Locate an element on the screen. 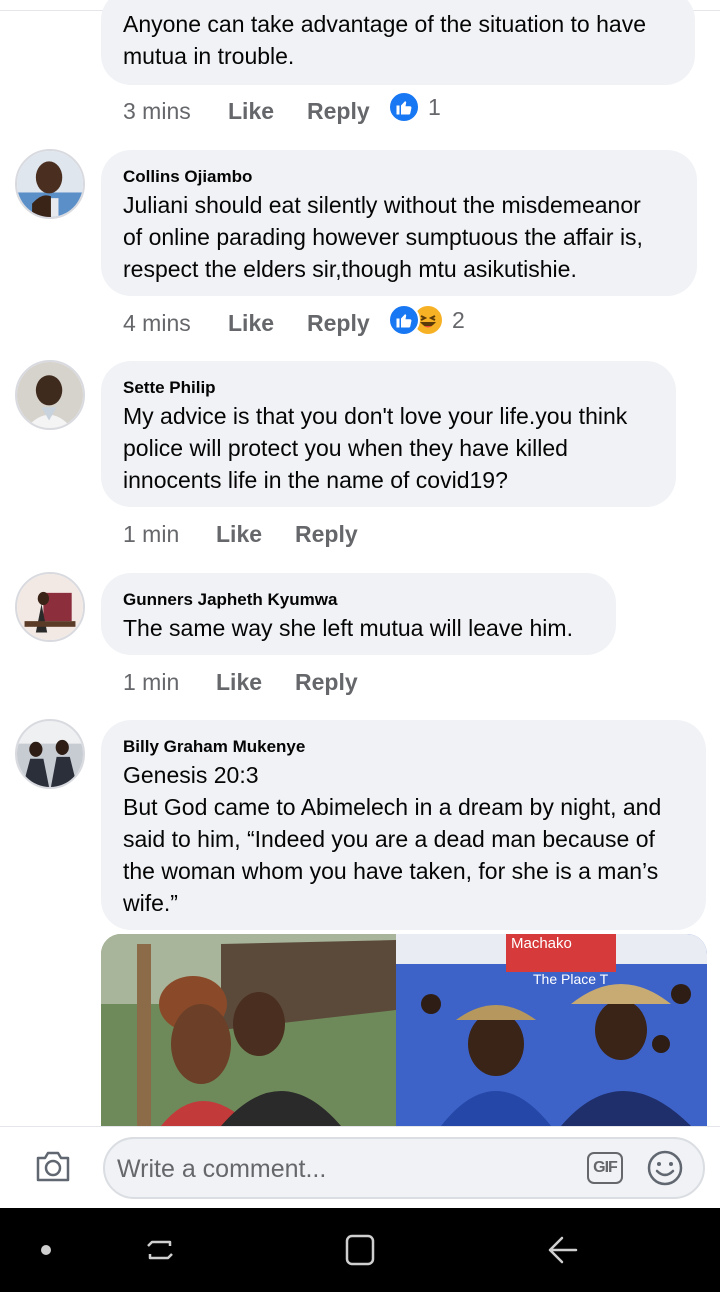 This screenshot has height=1292, width=720. reaction-summary: 1 is located at coordinates (414, 107).